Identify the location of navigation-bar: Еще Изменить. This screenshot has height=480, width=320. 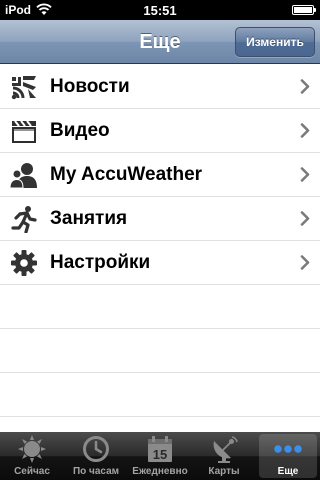
(160, 42).